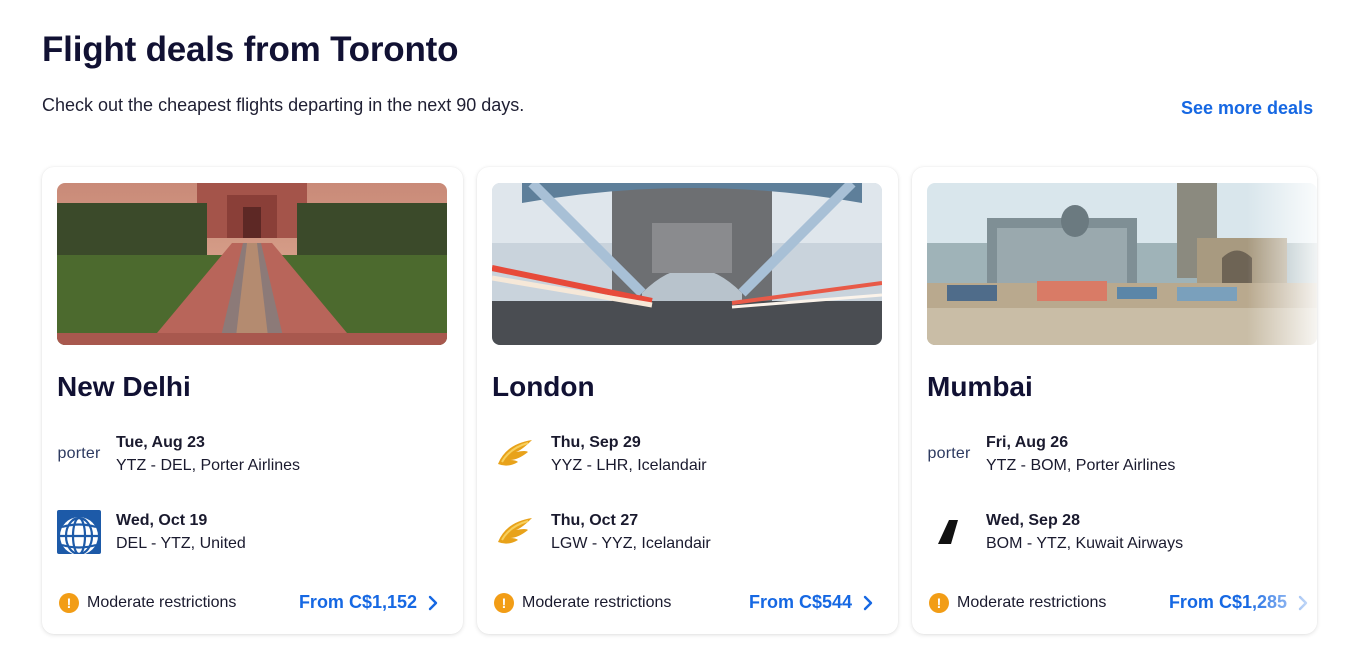 The width and height of the screenshot is (1348, 664). What do you see at coordinates (252, 603) in the screenshot?
I see `card-footer: ! Moderate restrictions From C$1,152` at bounding box center [252, 603].